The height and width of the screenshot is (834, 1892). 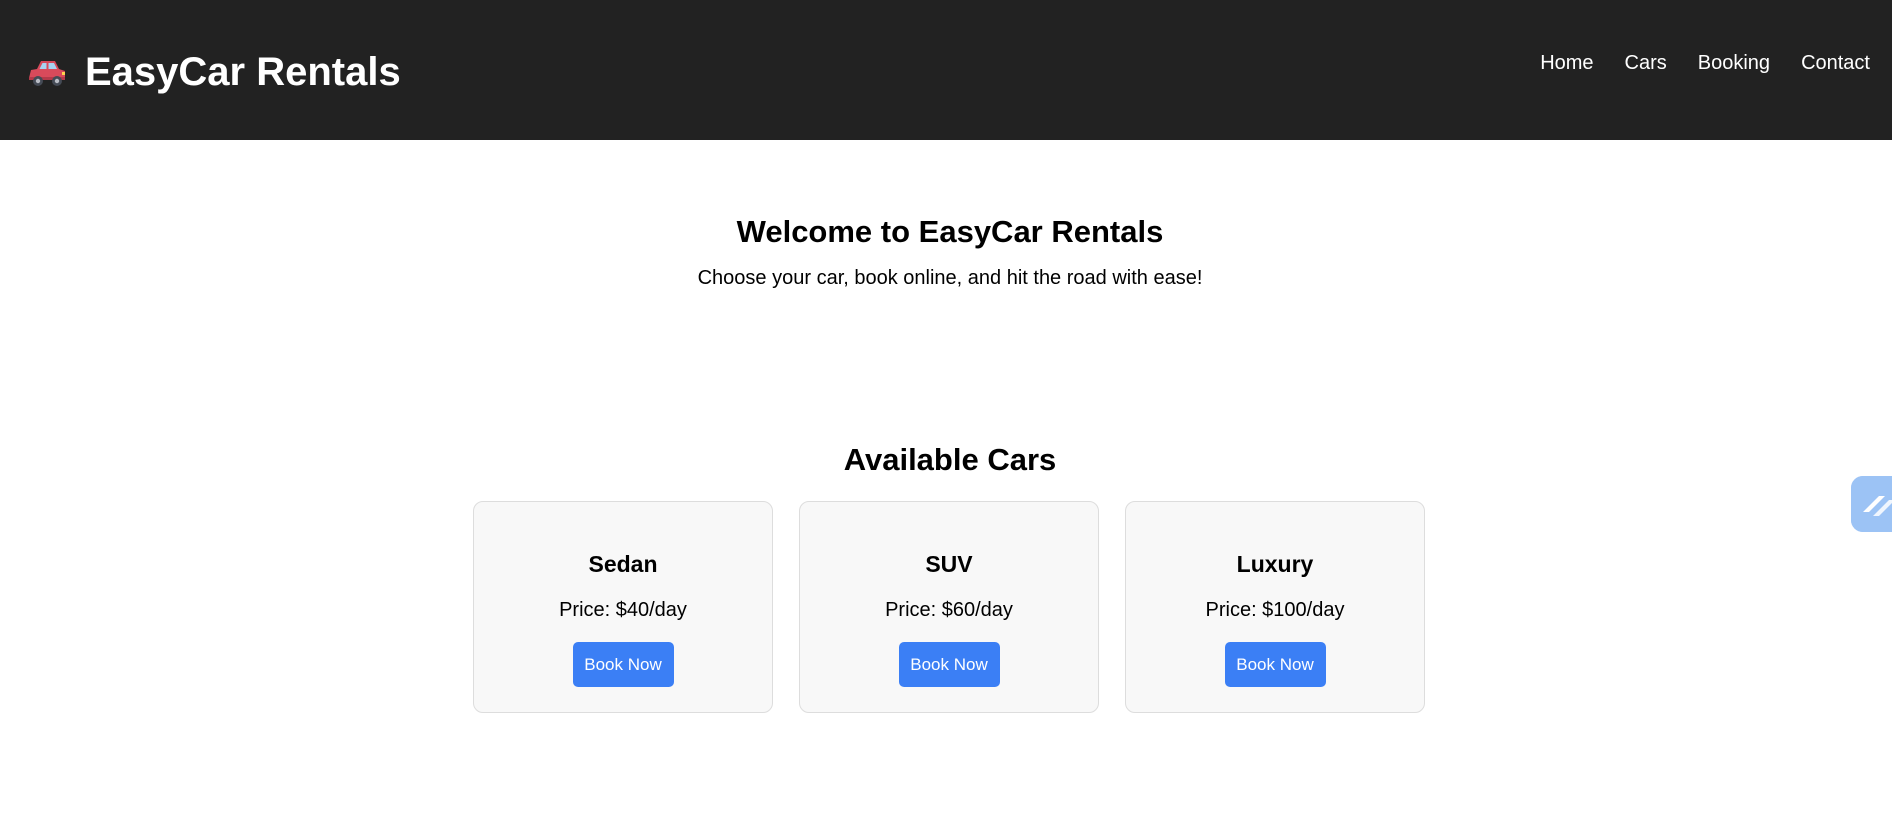 What do you see at coordinates (1566, 63) in the screenshot?
I see `nav-home-link: Home` at bounding box center [1566, 63].